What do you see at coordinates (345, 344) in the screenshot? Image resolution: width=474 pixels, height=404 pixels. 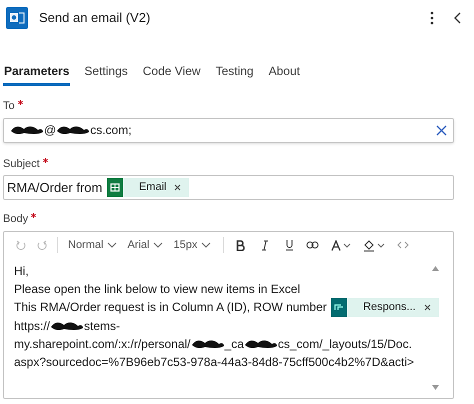 I see `field-text: cs_com/_layouts/15/Doc.` at bounding box center [345, 344].